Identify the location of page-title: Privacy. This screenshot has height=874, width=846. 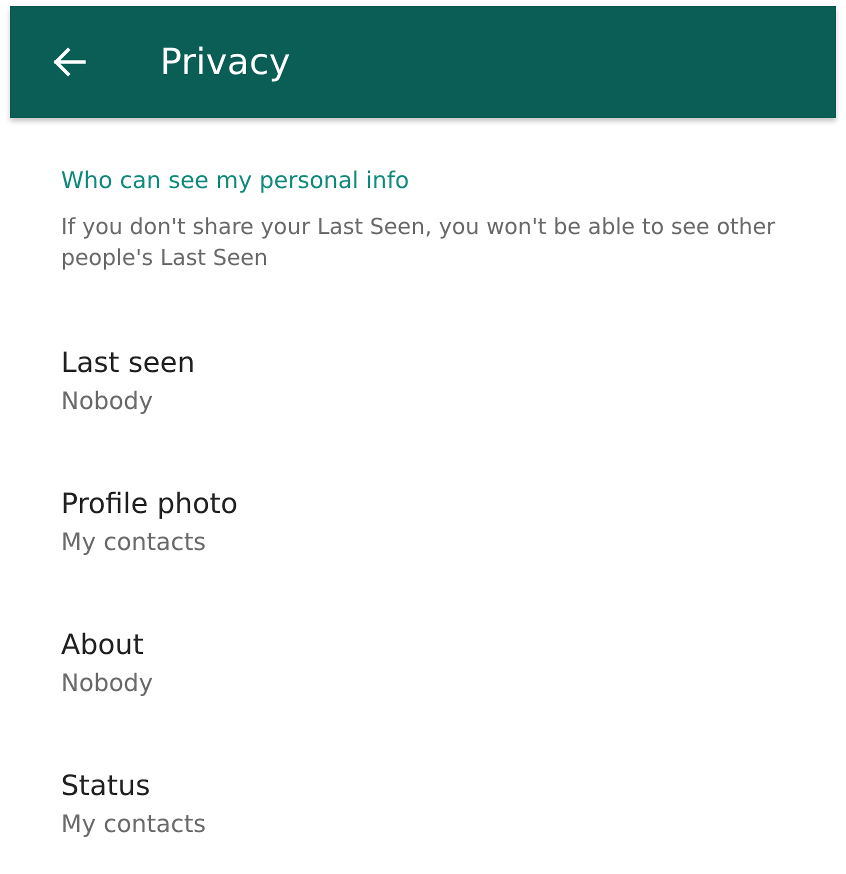
(225, 62).